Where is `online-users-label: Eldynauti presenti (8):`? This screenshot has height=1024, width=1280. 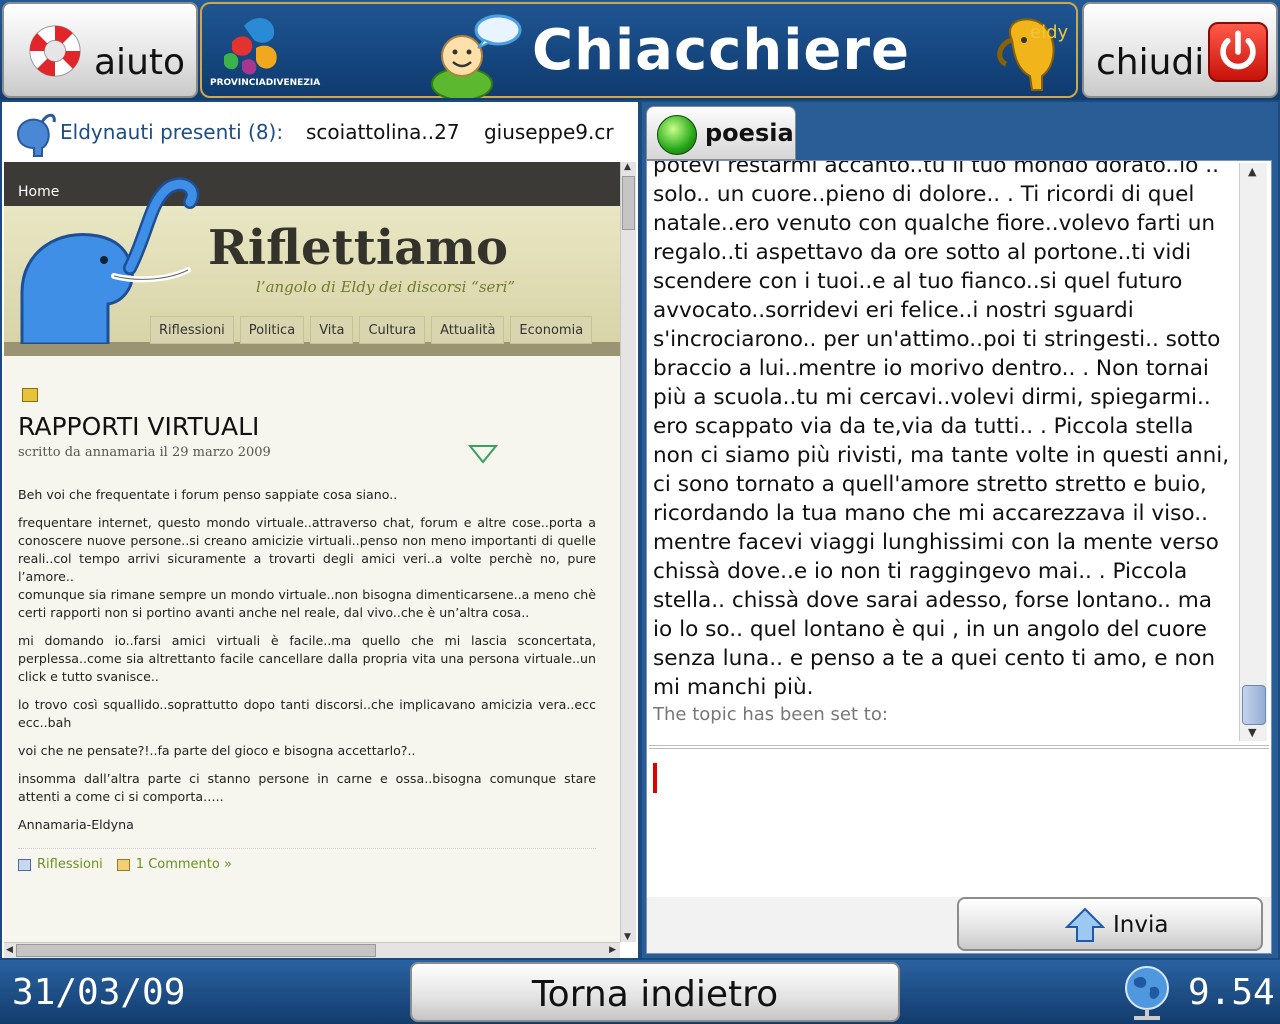
online-users-label: Eldynauti presenti (8): is located at coordinates (172, 132).